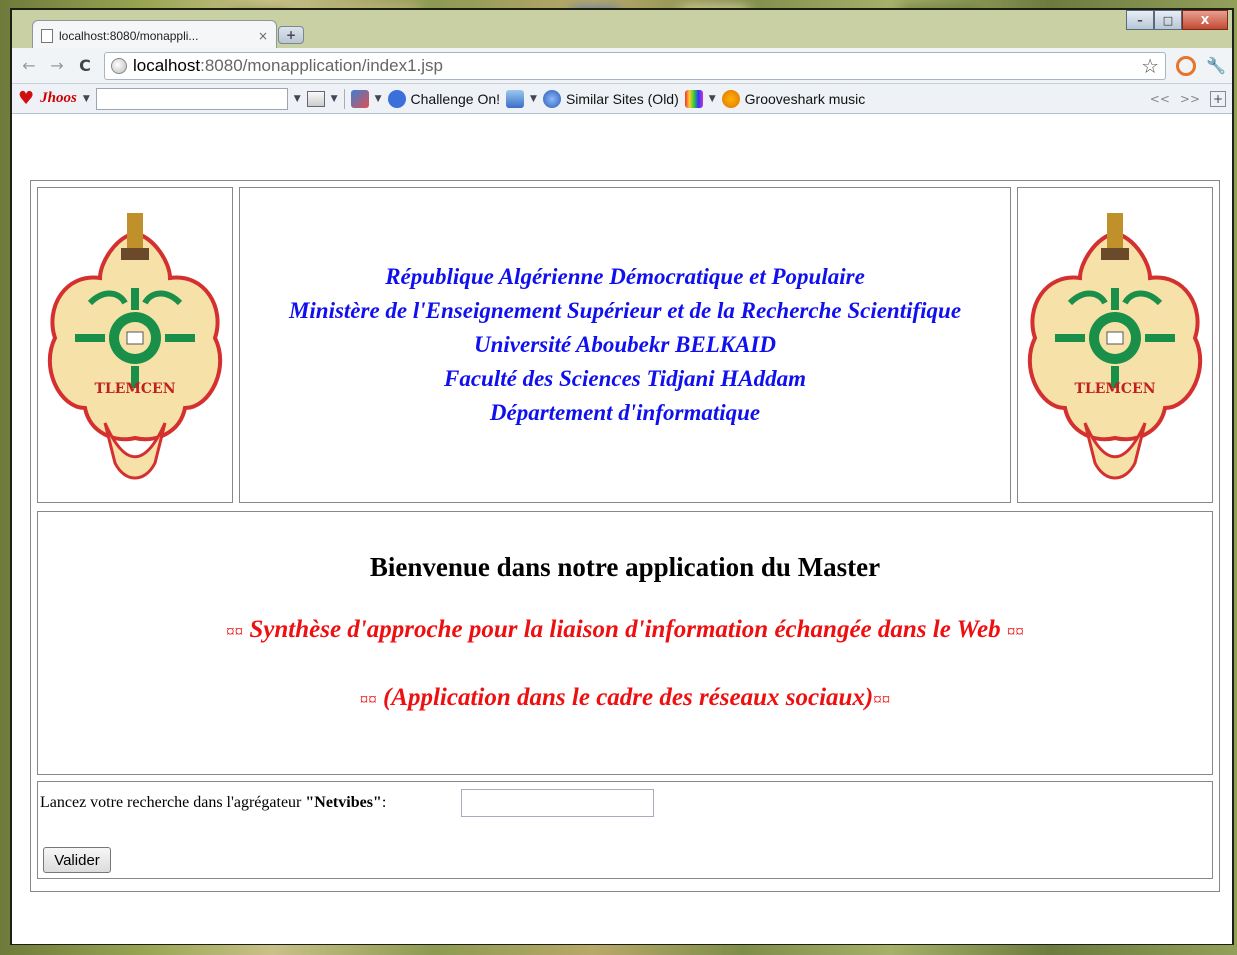 This screenshot has width=1237, height=955. Describe the element at coordinates (173, 802) in the screenshot. I see `search-label-prefix: Lancez votre recherche dans l'agrégateur` at that location.